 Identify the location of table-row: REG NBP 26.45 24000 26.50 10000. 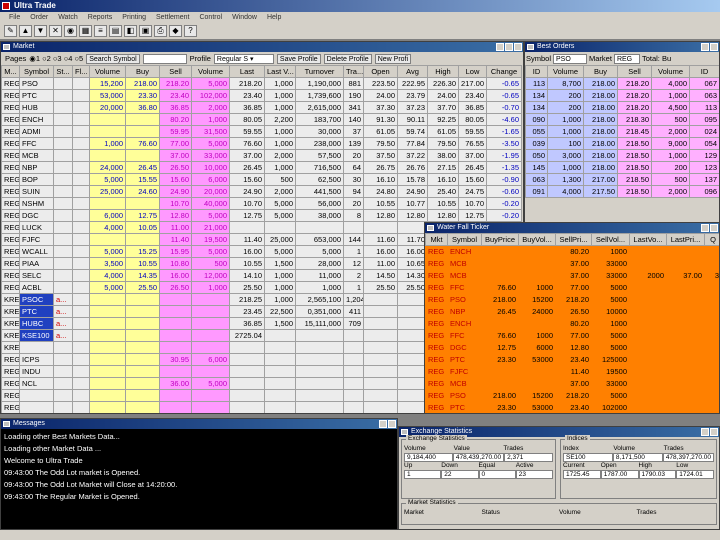
(572, 311).